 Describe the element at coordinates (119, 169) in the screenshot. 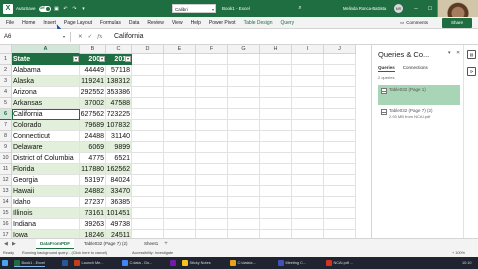

I see `table-cell: 162562` at that location.